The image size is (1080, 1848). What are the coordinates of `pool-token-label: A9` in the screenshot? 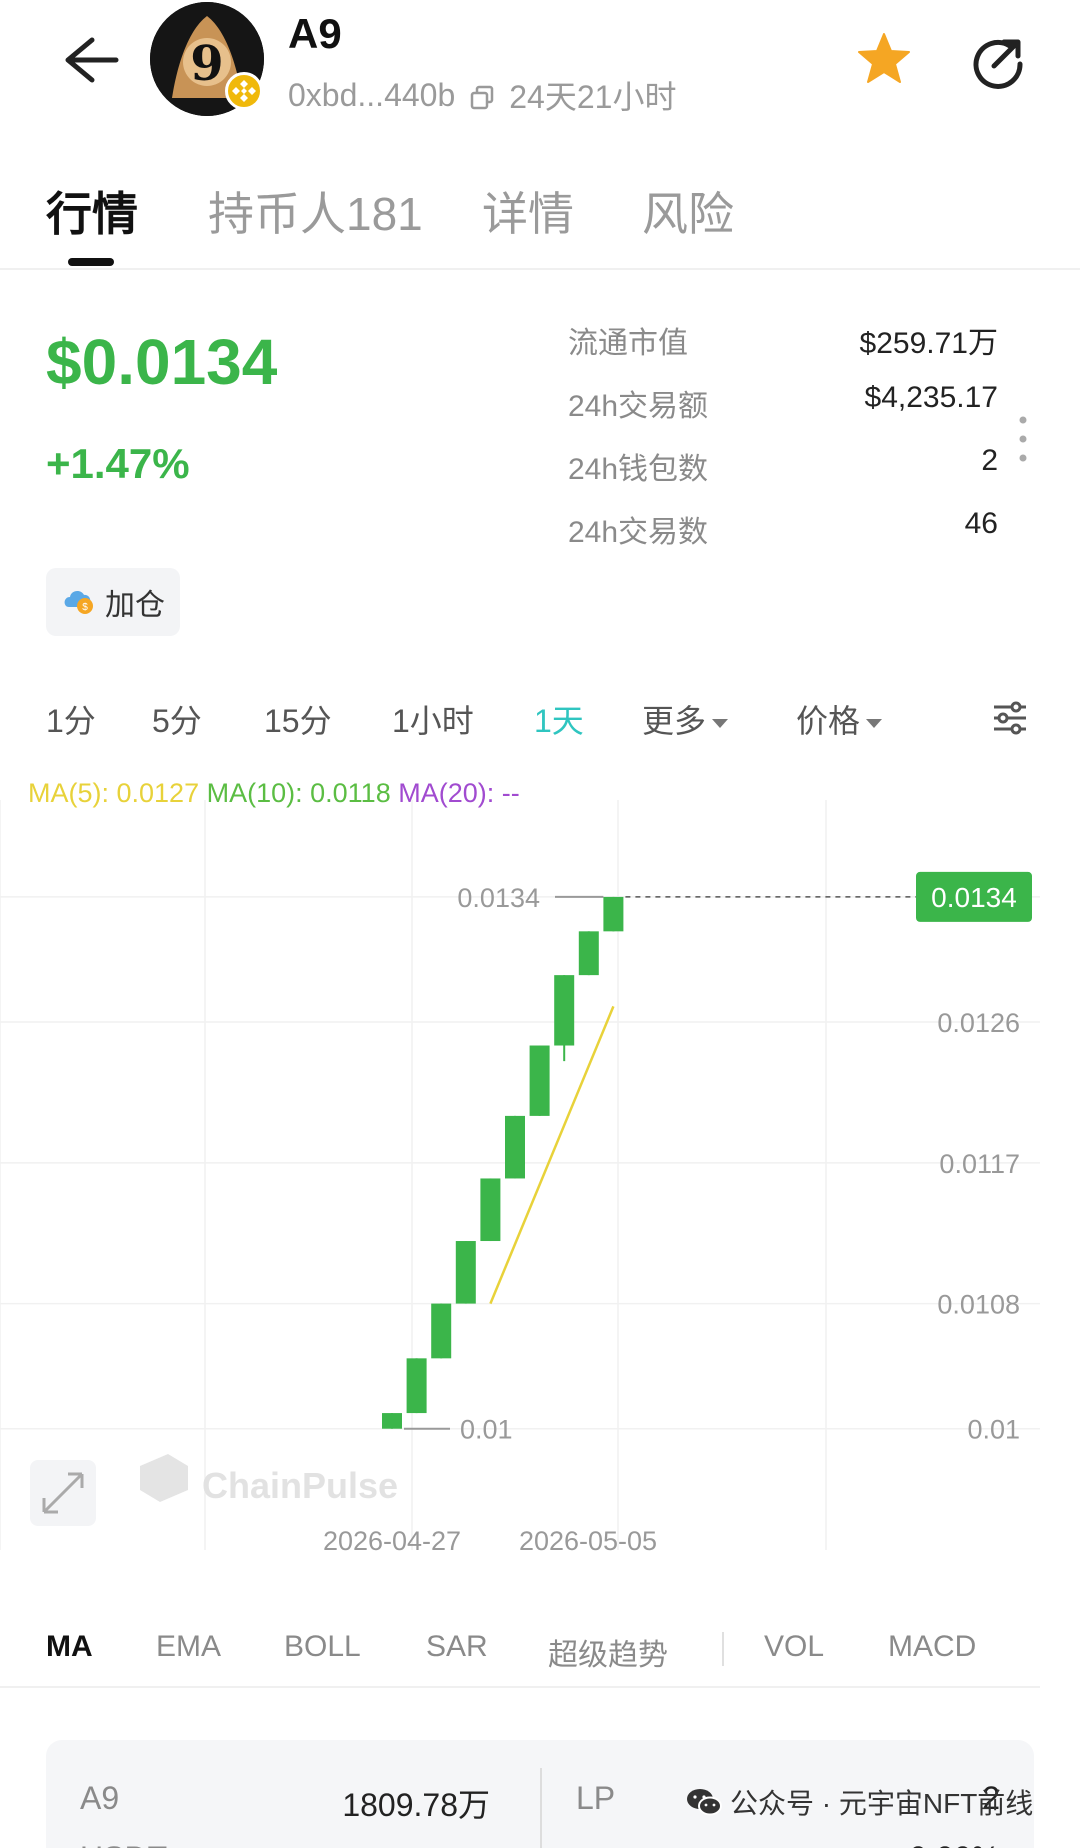 It's located at (100, 1798).